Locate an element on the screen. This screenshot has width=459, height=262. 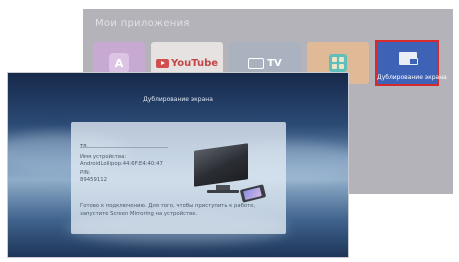
device-name-label: Имя устройства: is located at coordinates (103, 157).